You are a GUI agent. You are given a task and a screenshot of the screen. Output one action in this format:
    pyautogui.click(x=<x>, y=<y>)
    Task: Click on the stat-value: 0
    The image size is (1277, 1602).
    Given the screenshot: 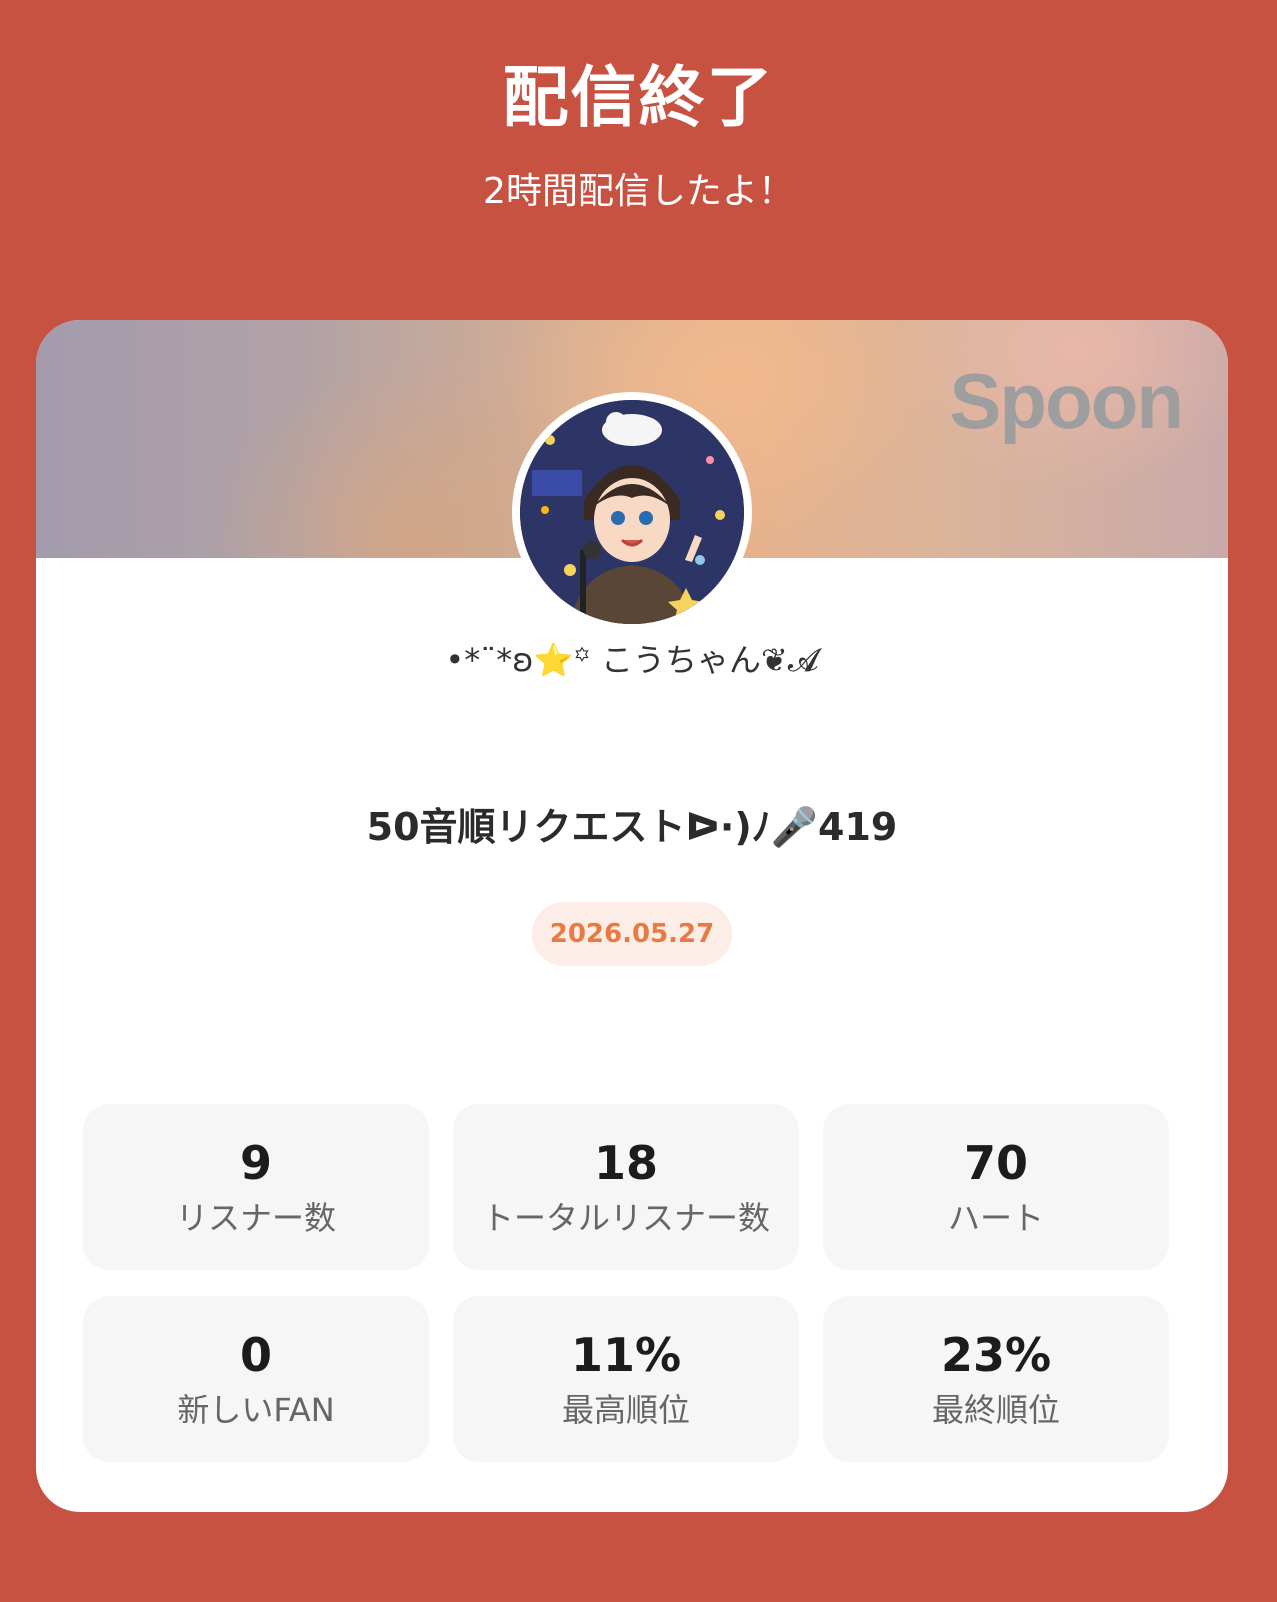 What is the action you would take?
    pyautogui.click(x=255, y=1355)
    